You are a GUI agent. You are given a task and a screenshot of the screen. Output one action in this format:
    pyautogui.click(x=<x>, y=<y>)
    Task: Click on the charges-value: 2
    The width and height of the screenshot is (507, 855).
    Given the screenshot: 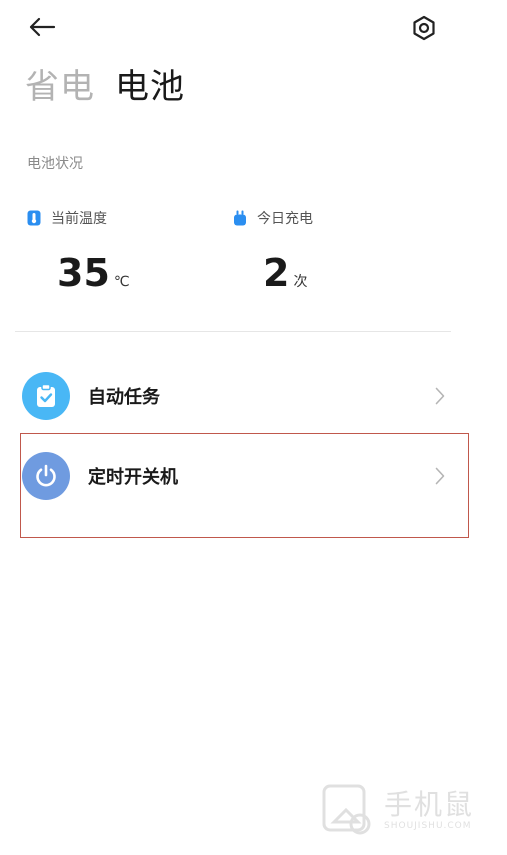 What is the action you would take?
    pyautogui.click(x=276, y=273)
    